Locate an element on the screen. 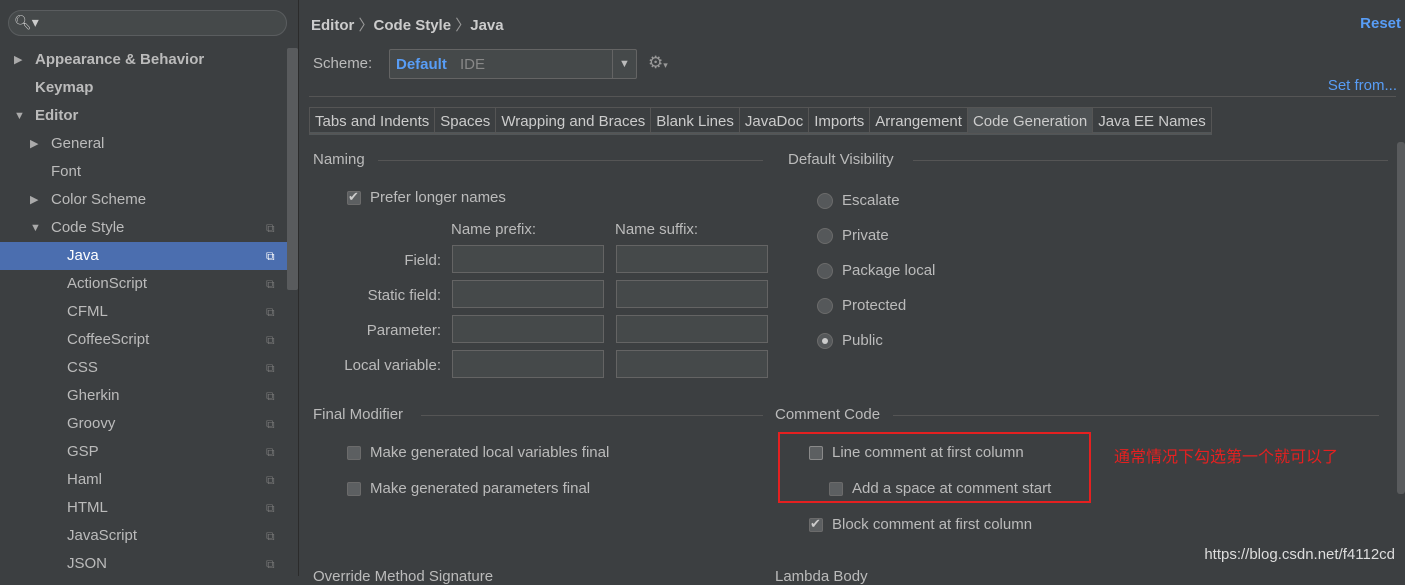  visibility-option-label: Private is located at coordinates (865, 235).